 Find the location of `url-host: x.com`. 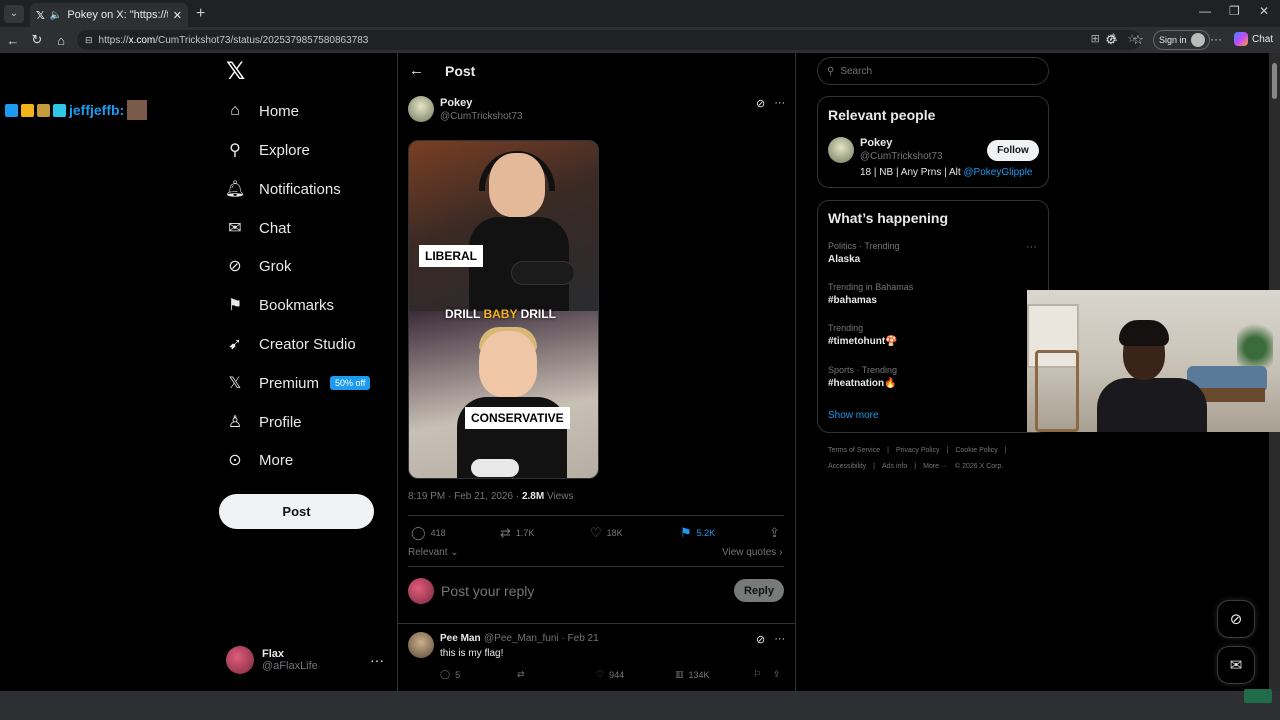

url-host: x.com is located at coordinates (142, 40).